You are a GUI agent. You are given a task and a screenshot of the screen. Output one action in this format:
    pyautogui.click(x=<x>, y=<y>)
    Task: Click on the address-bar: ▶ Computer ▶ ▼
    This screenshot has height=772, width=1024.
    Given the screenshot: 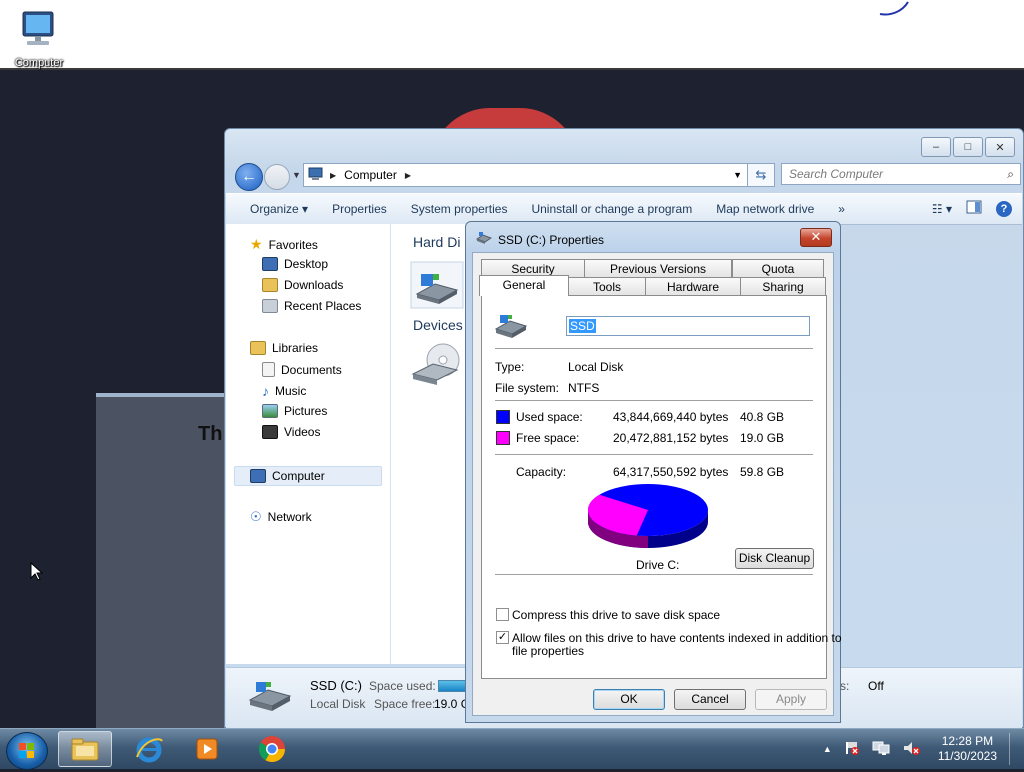 What is the action you would take?
    pyautogui.click(x=526, y=175)
    